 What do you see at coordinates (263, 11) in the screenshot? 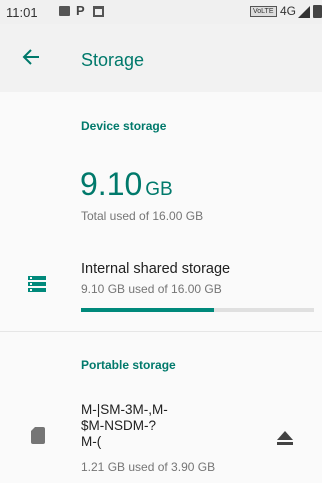
I see `volte-badge: VoLTE` at bounding box center [263, 11].